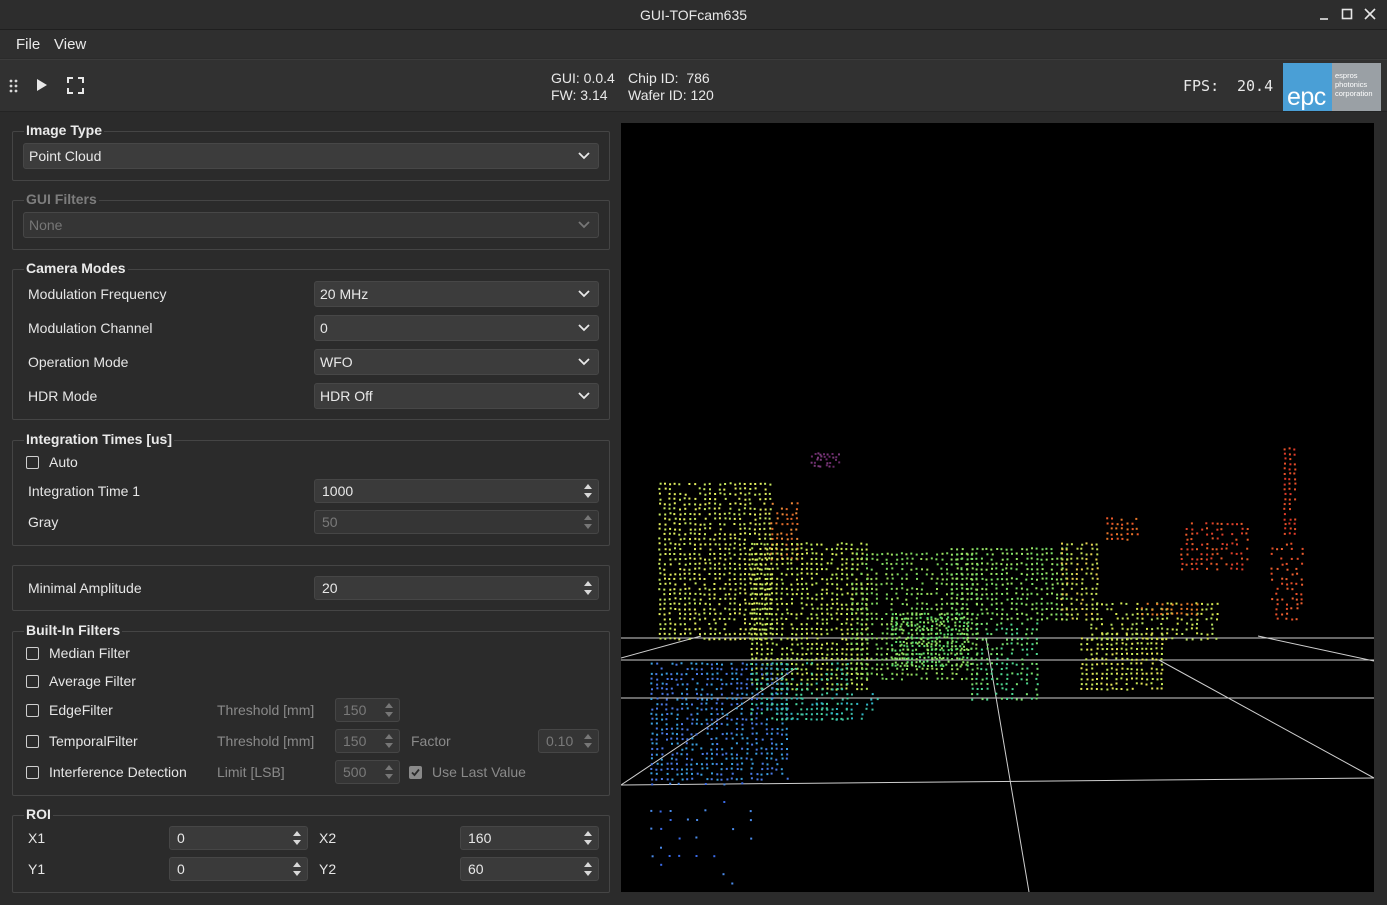  What do you see at coordinates (93, 741) in the screenshot?
I see `temporal-filter-label: TemporalFilter` at bounding box center [93, 741].